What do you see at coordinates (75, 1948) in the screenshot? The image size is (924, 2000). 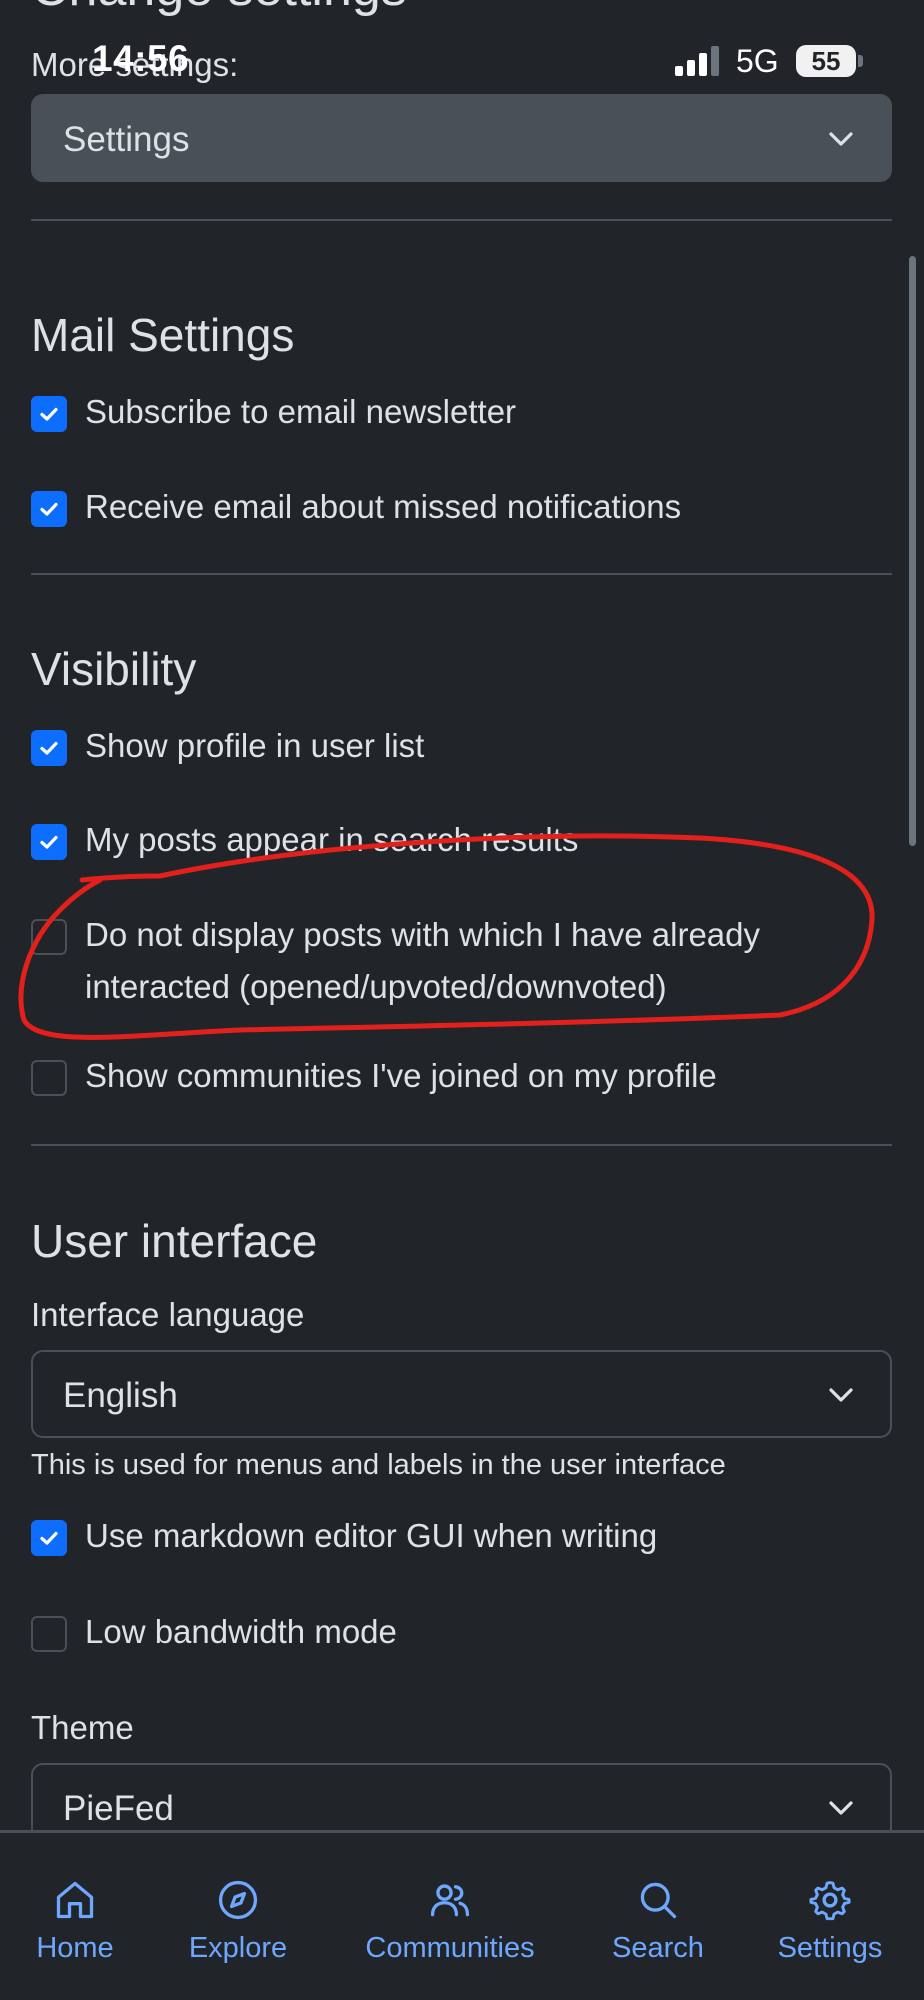 I see `nav-home-label: Home` at bounding box center [75, 1948].